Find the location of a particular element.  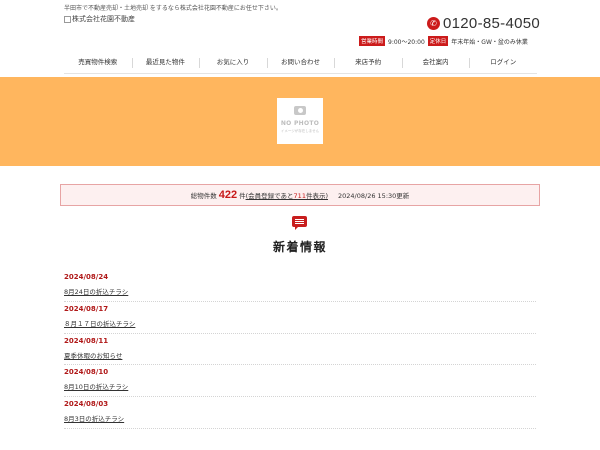

closed-badge: 定休日 is located at coordinates (438, 41).